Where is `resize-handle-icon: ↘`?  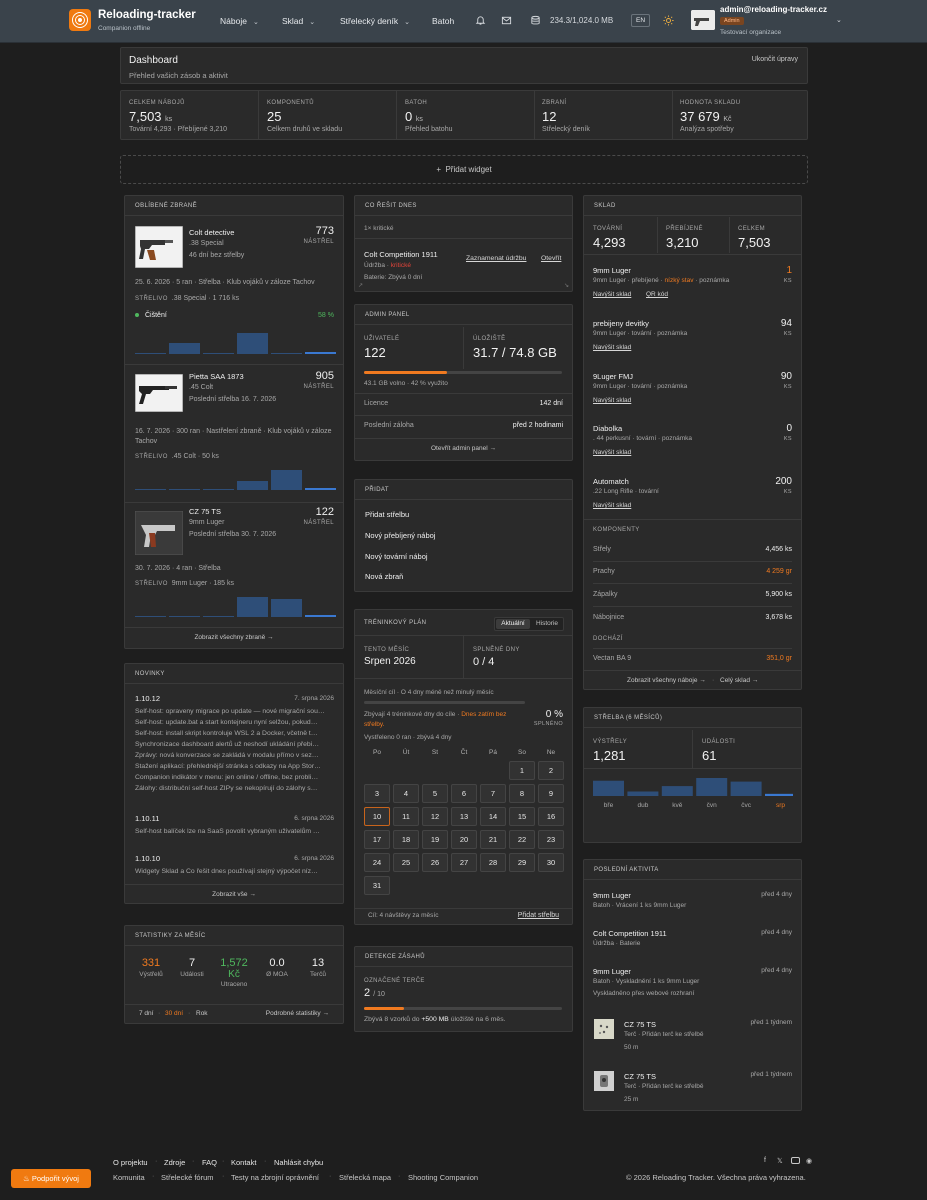 resize-handle-icon: ↘ is located at coordinates (566, 285).